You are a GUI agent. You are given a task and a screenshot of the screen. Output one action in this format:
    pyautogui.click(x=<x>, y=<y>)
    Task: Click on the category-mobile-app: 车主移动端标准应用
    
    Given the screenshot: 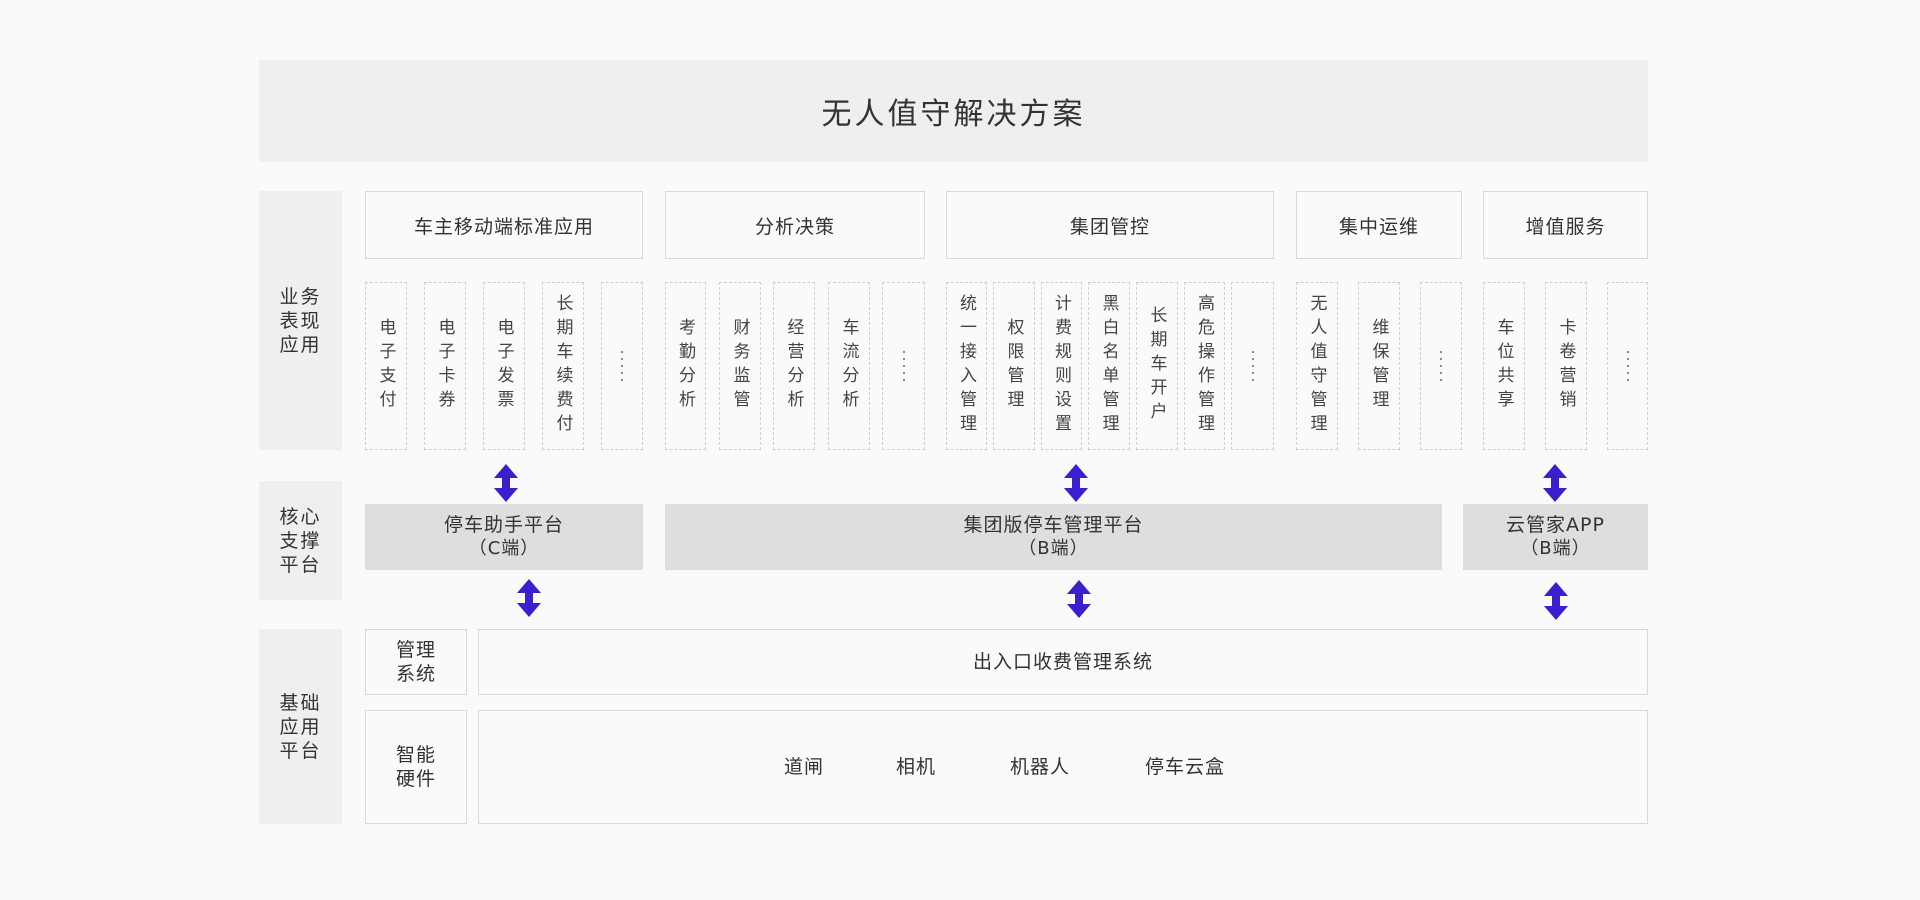 What is the action you would take?
    pyautogui.click(x=504, y=225)
    